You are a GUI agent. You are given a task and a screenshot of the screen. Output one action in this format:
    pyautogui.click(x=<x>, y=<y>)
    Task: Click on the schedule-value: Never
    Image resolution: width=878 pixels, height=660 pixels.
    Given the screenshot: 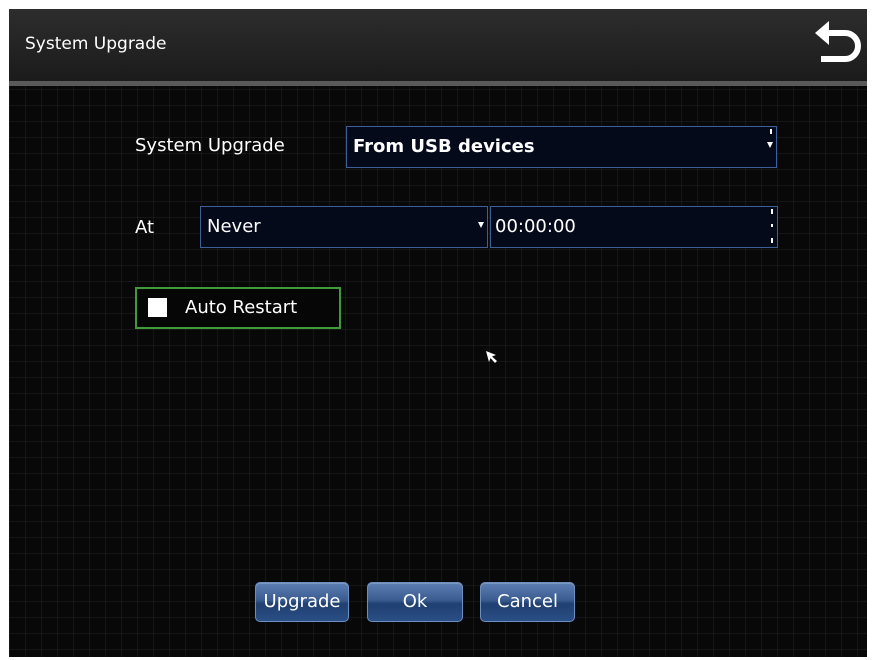 What is the action you would take?
    pyautogui.click(x=234, y=226)
    